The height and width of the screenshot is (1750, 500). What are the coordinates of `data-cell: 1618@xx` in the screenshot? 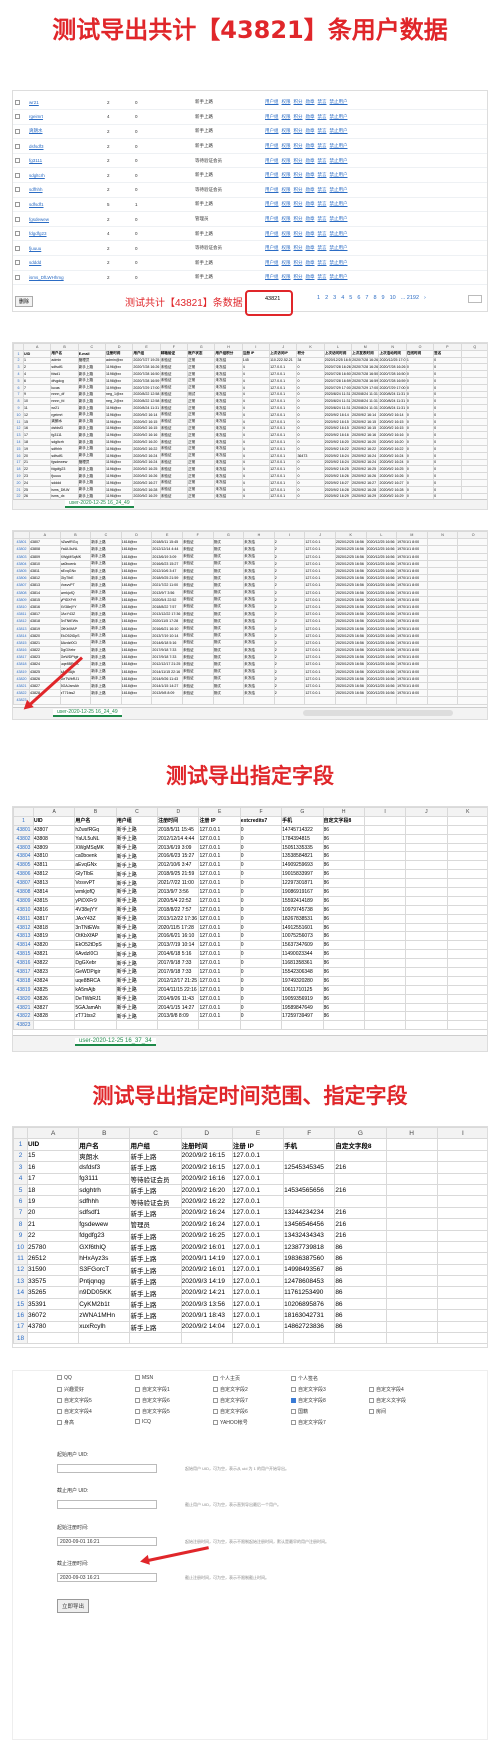 It's located at (136, 607).